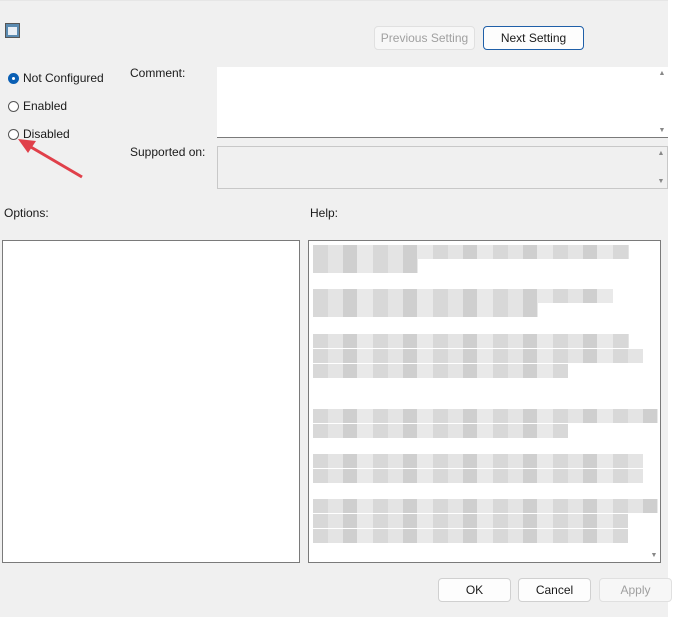  Describe the element at coordinates (26, 213) in the screenshot. I see `options-label: Options:` at that location.